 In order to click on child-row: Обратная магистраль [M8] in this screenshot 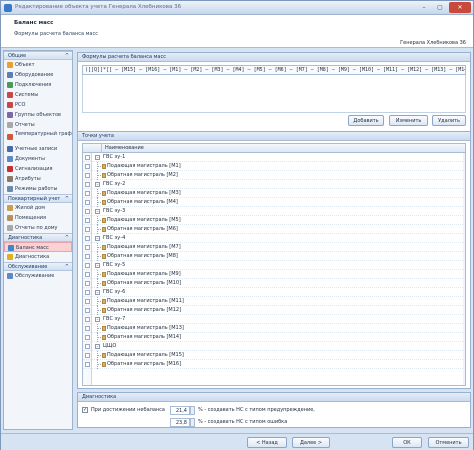, I will do `click(274, 256)`.